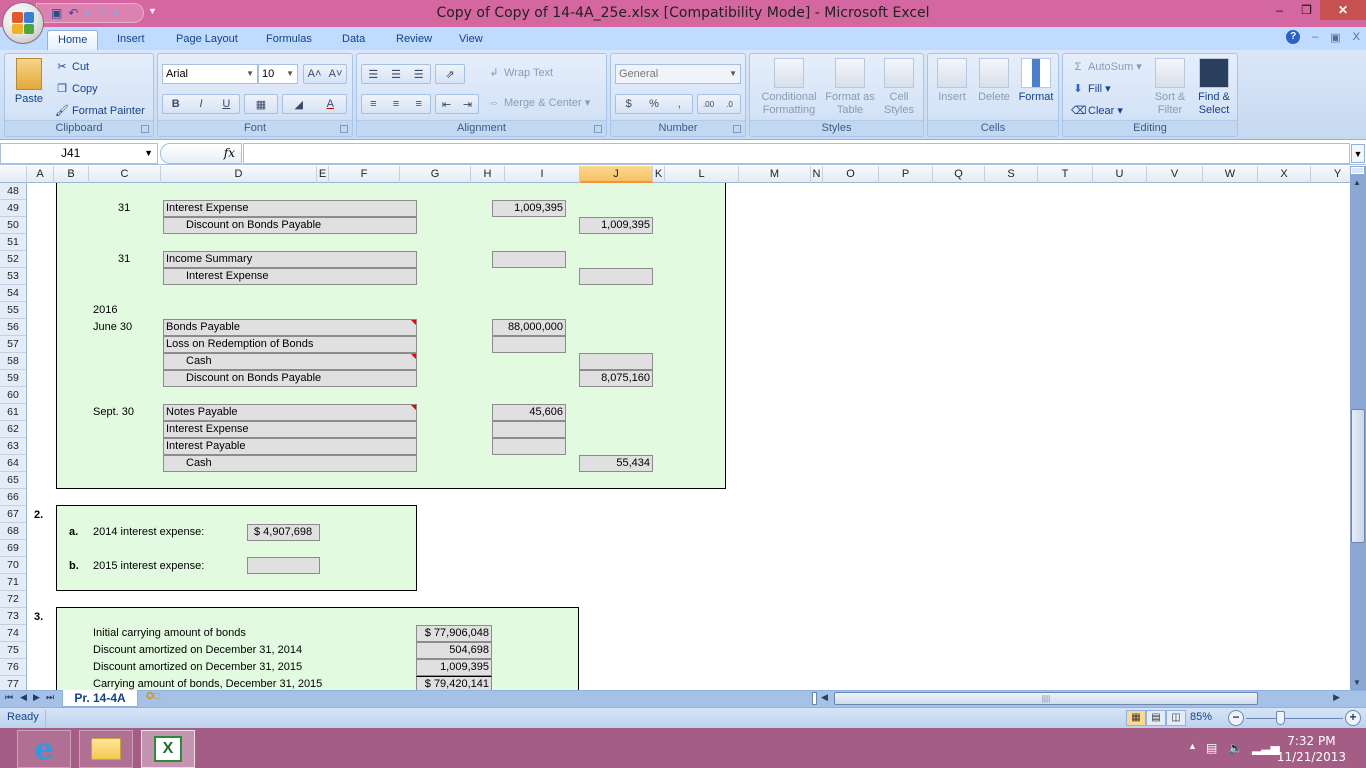 The width and height of the screenshot is (1366, 768). I want to click on account-cell: Cash, so click(290, 463).